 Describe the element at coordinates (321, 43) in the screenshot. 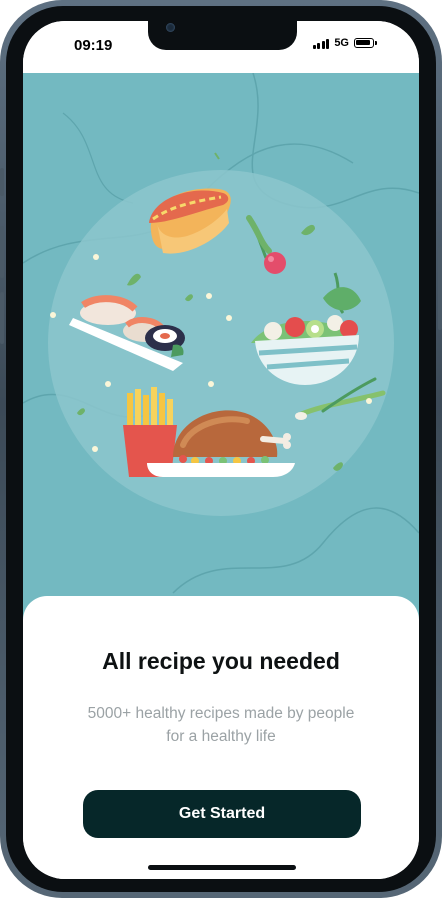

I see `signal-icon` at that location.